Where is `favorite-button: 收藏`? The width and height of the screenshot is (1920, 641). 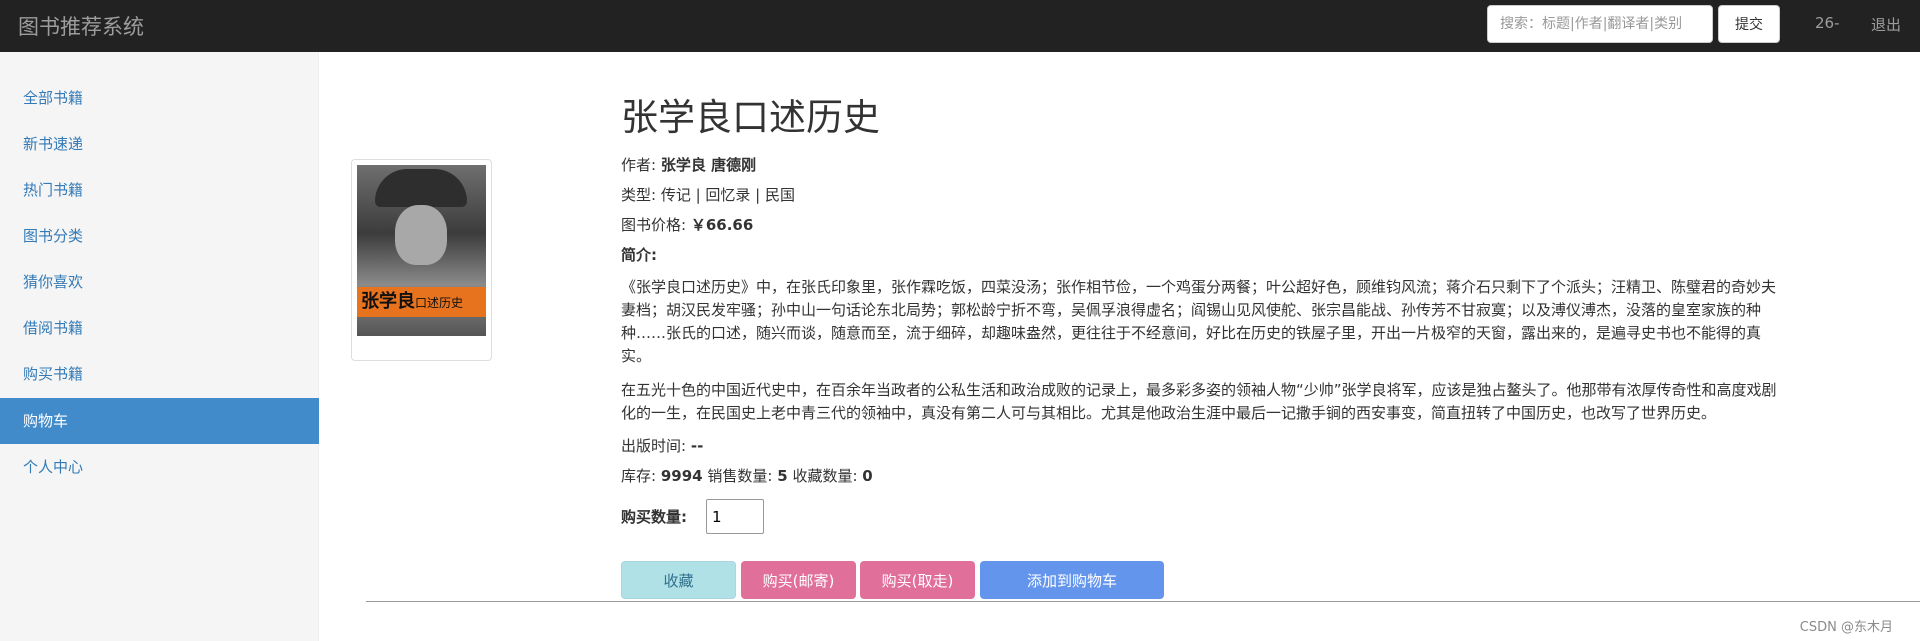 favorite-button: 收藏 is located at coordinates (678, 580).